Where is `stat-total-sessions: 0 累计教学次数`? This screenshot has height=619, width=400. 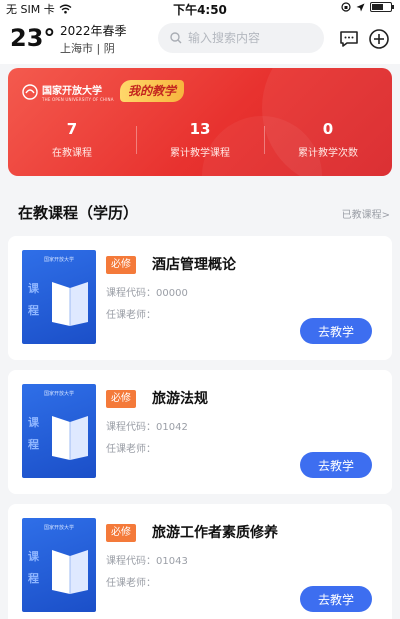
stat-total-sessions: 0 累计教学次数 is located at coordinates (328, 142).